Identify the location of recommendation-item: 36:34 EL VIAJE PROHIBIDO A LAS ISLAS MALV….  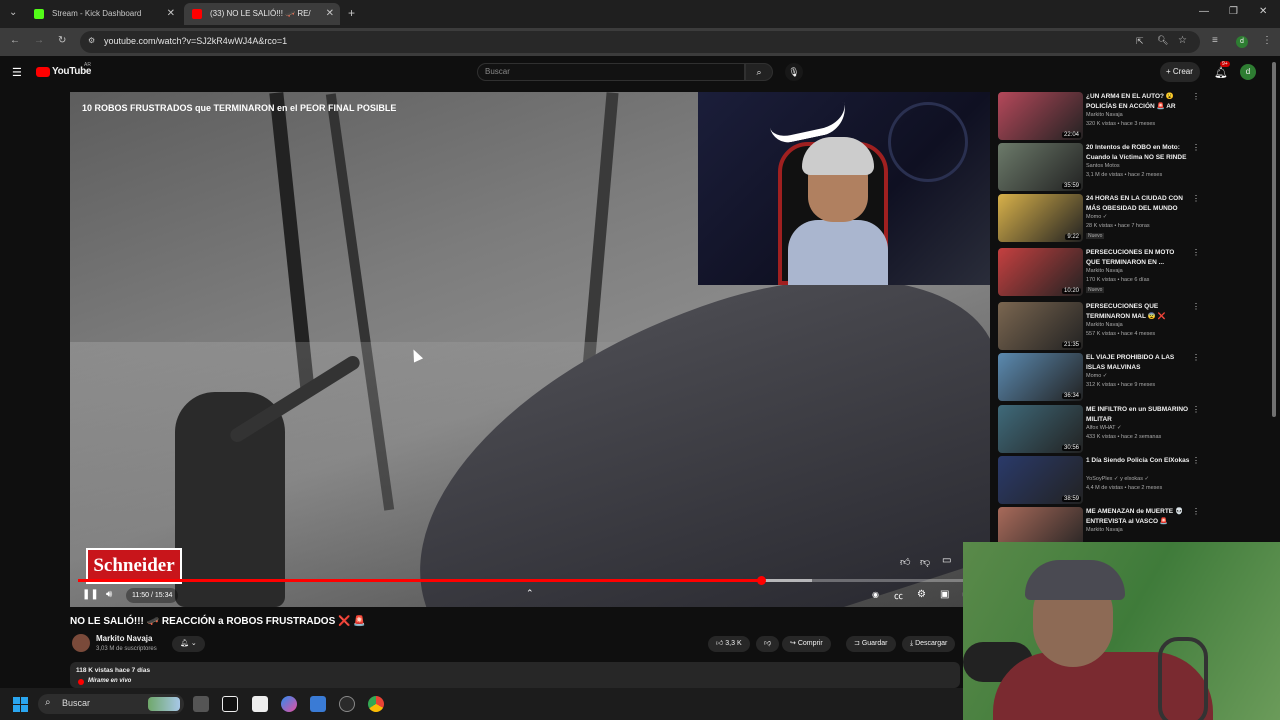
(1103, 378).